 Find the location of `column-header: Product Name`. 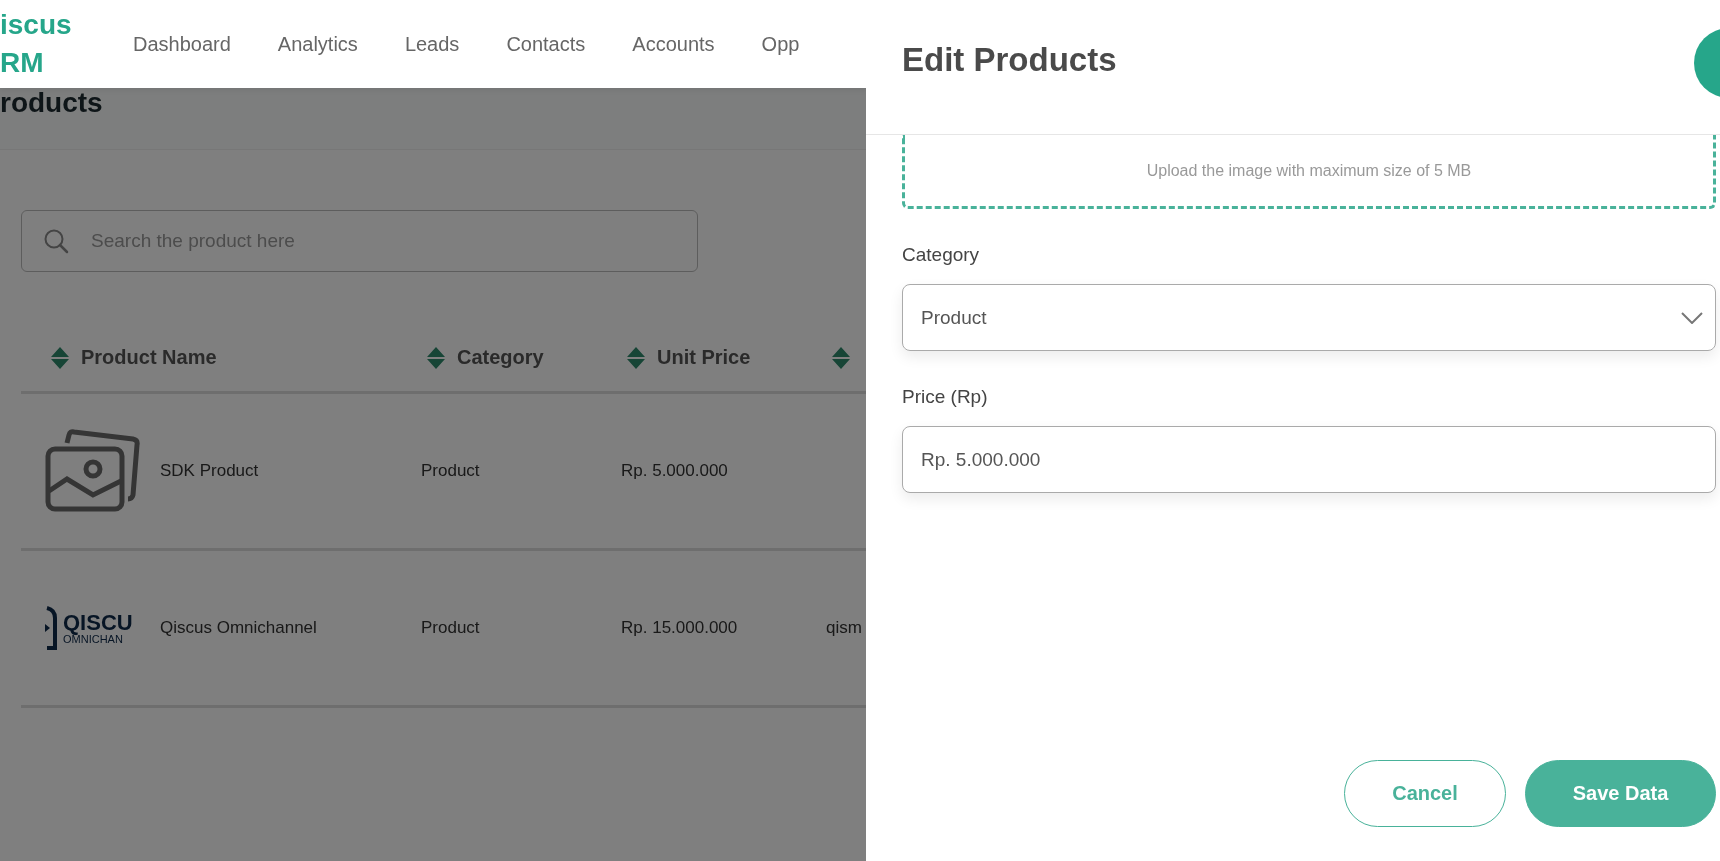

column-header: Product Name is located at coordinates (149, 357).